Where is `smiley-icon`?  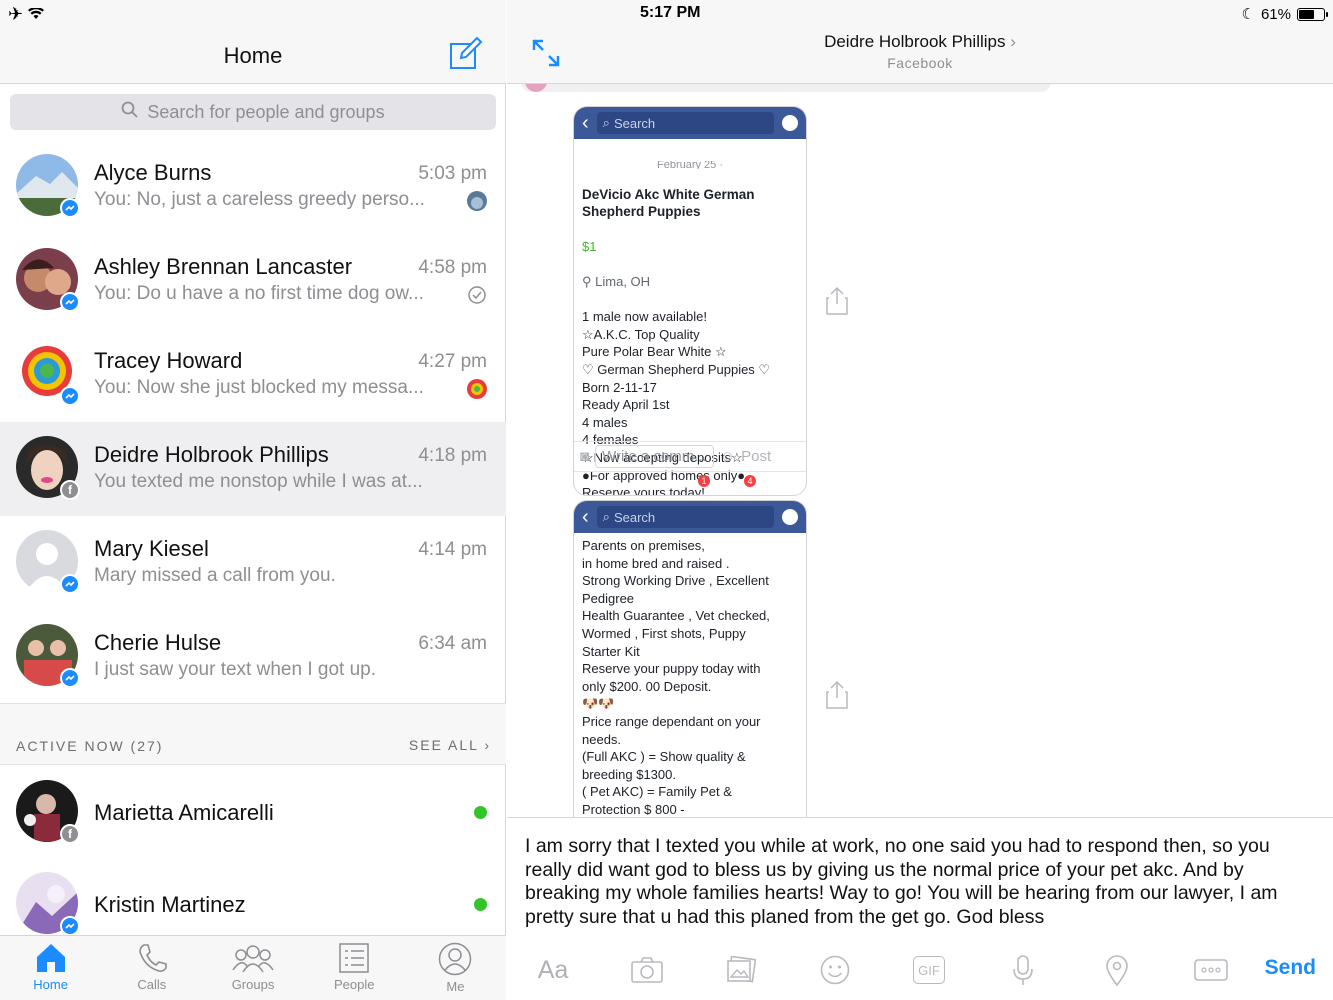
smiley-icon is located at coordinates (835, 970).